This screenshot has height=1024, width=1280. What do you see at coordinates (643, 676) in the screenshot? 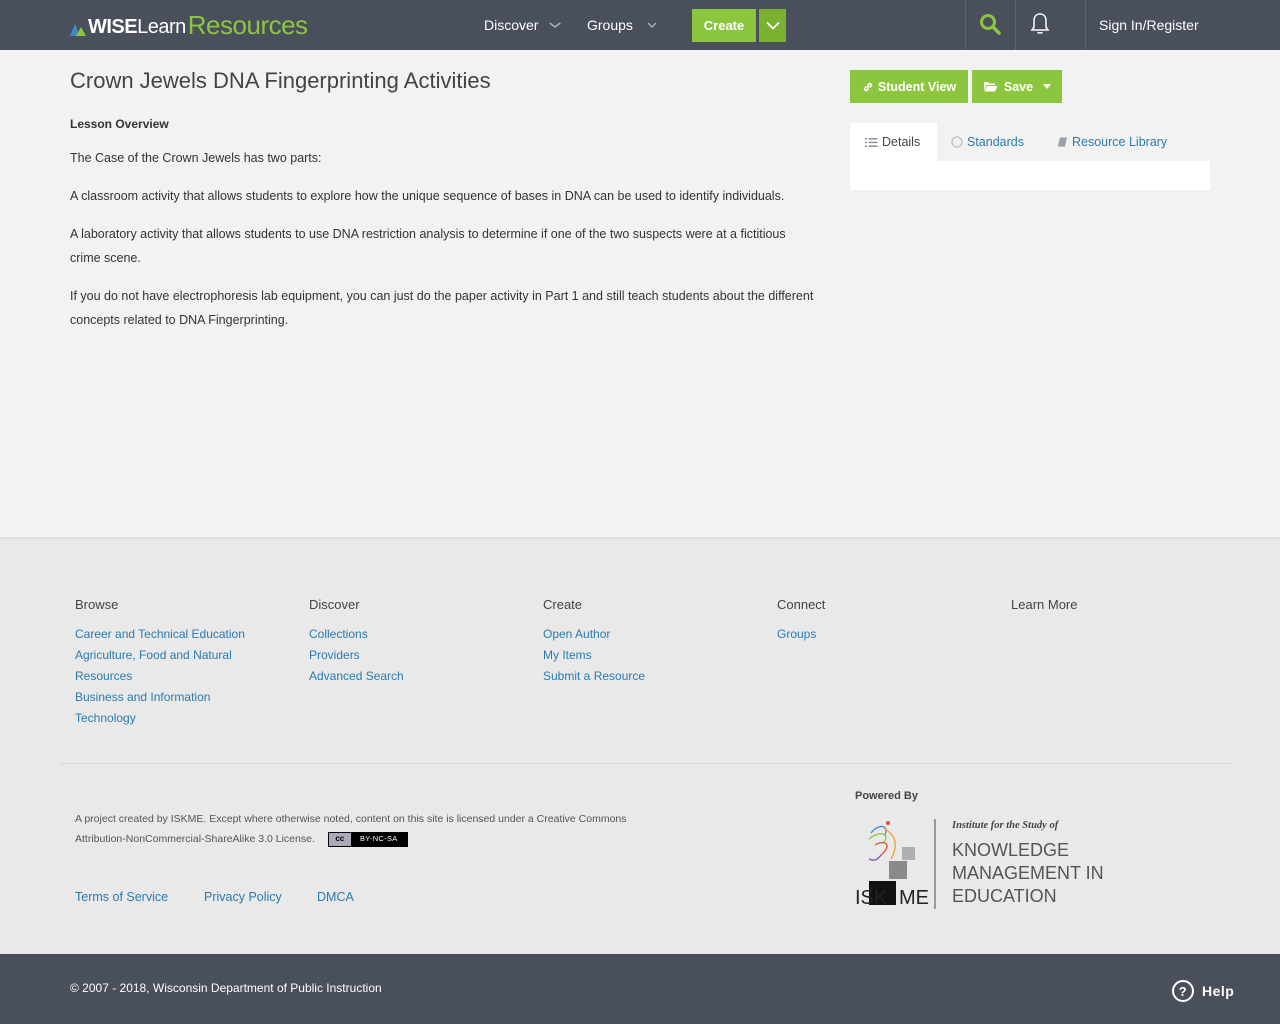
I see `footer-link: Submit a Resource` at bounding box center [643, 676].